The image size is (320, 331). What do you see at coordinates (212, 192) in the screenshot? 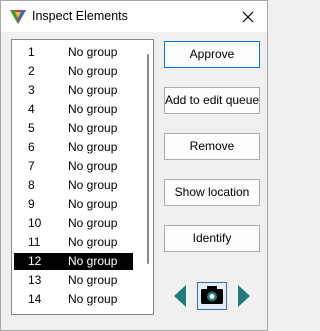
I see `show-location-button: Show location` at bounding box center [212, 192].